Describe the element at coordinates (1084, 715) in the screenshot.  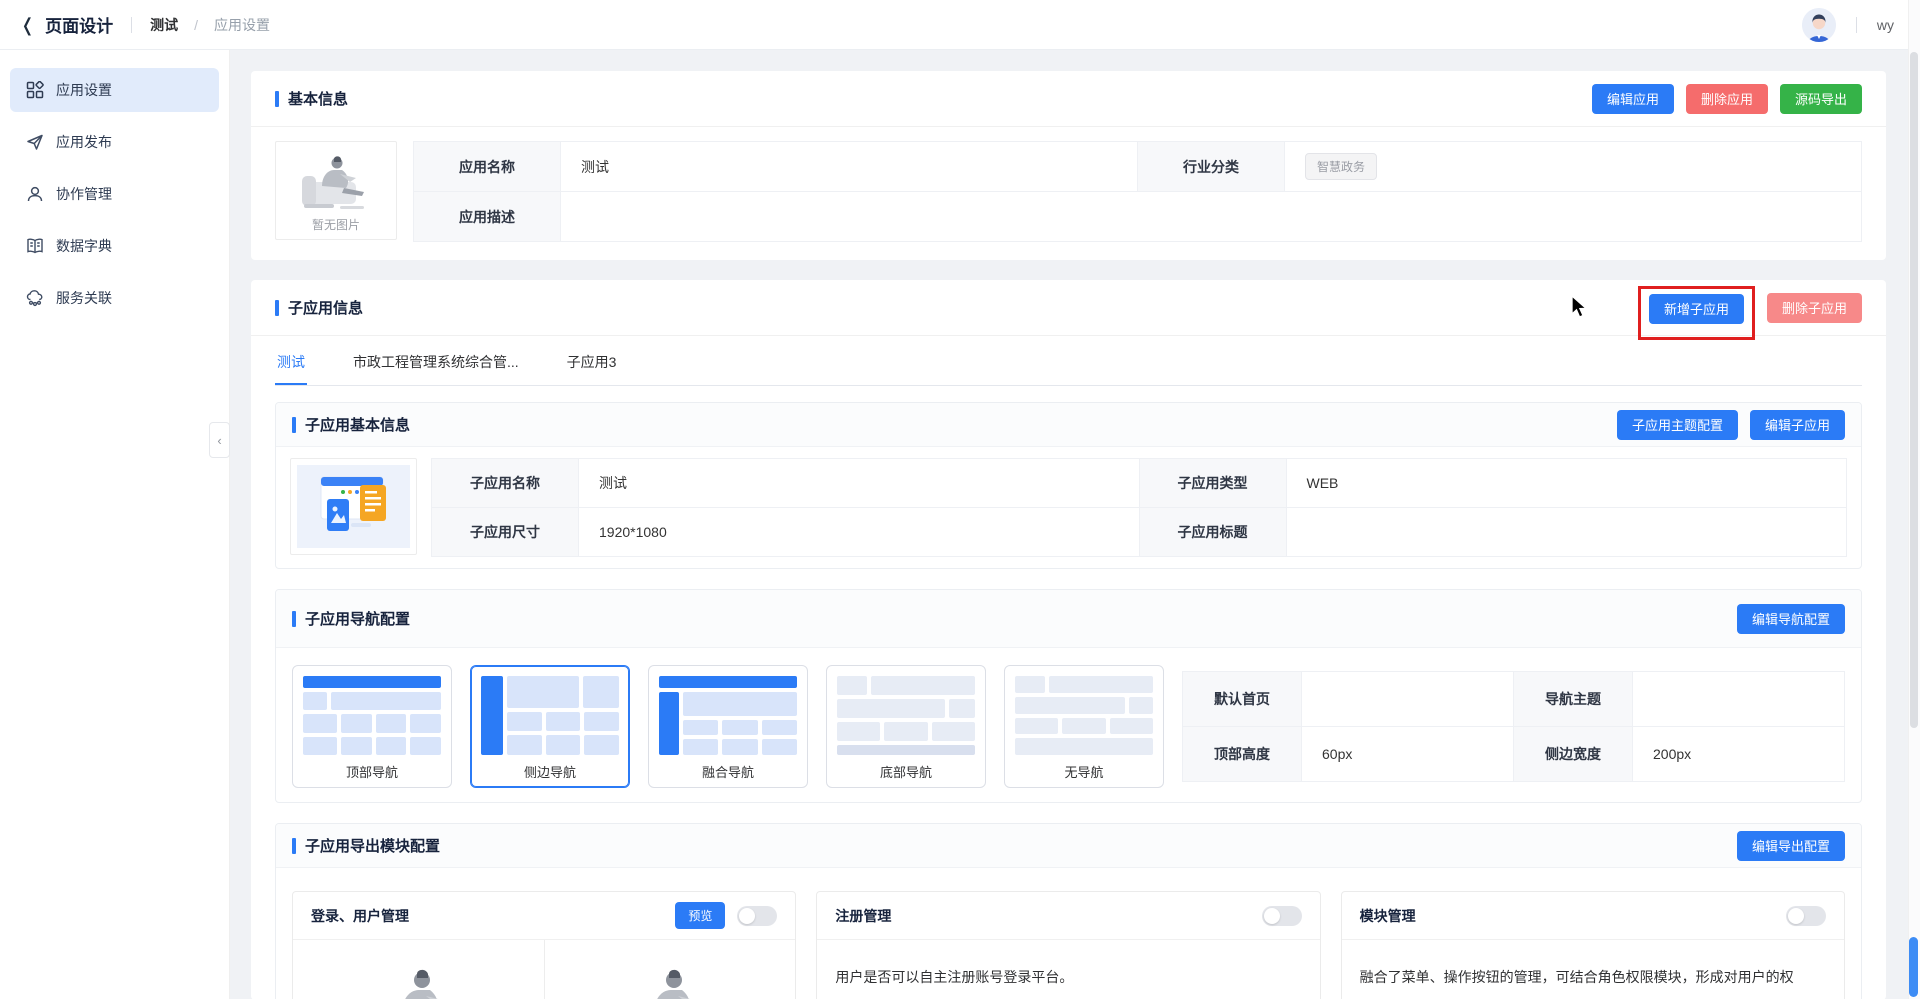
I see `nav-none-preview` at that location.